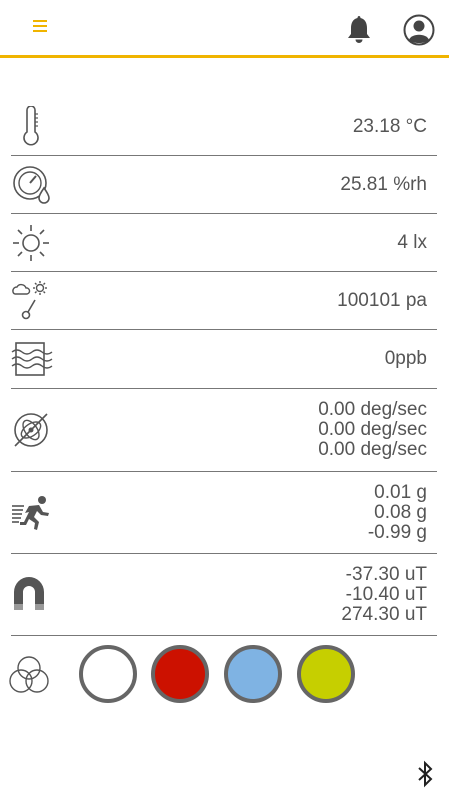 The image size is (449, 798). What do you see at coordinates (400, 492) in the screenshot?
I see `accel-x-value: 0.01 g` at bounding box center [400, 492].